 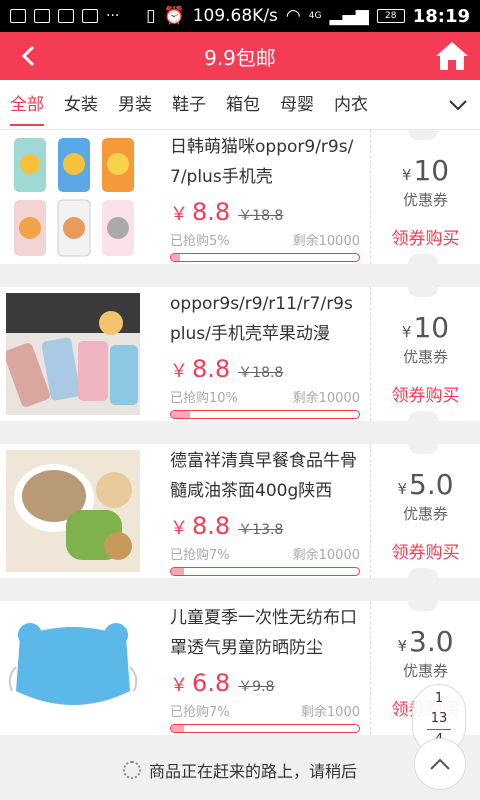 What do you see at coordinates (18, 16) in the screenshot?
I see `image-icon` at bounding box center [18, 16].